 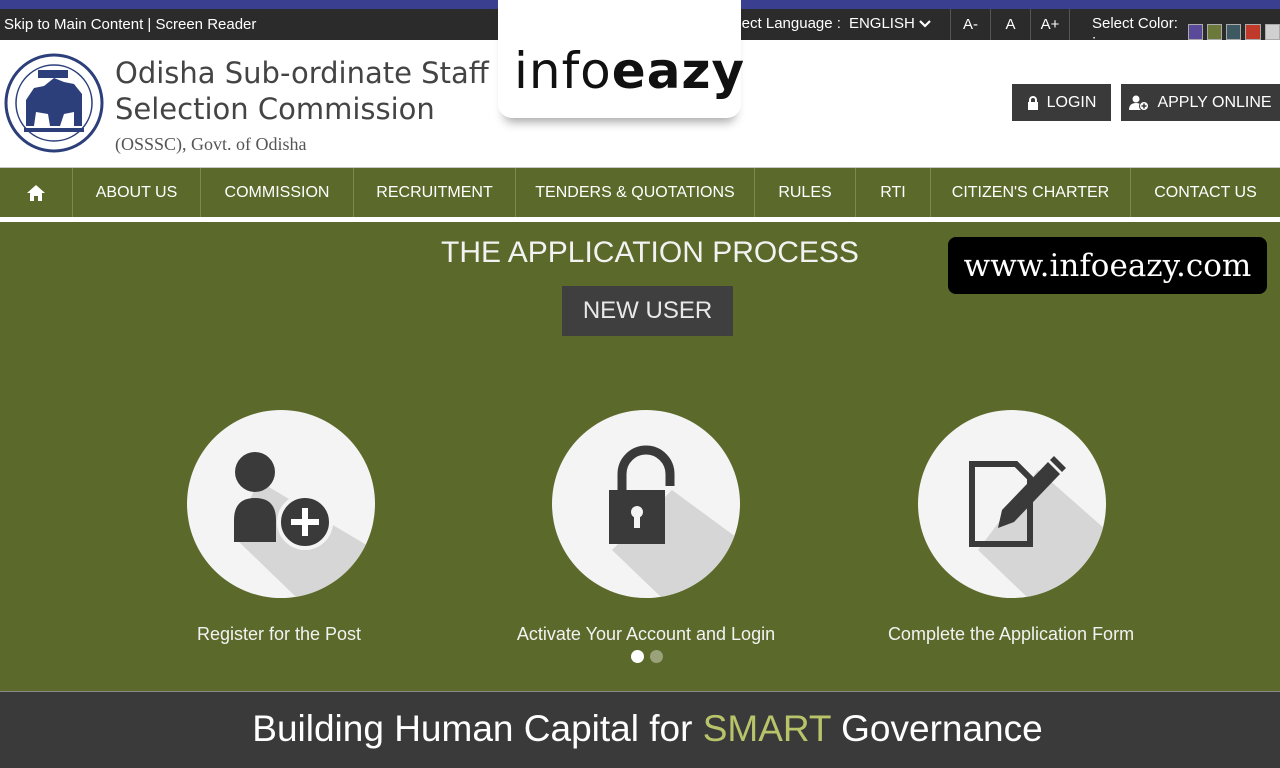 I want to click on step-activate-label: Activate Your Account and Login, so click(x=646, y=634).